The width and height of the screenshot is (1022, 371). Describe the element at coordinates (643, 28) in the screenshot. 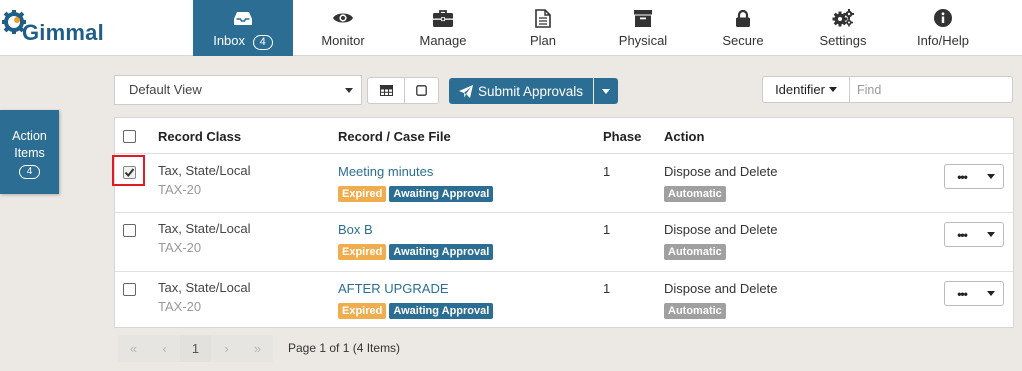

I see `nav-physical: Physical` at that location.